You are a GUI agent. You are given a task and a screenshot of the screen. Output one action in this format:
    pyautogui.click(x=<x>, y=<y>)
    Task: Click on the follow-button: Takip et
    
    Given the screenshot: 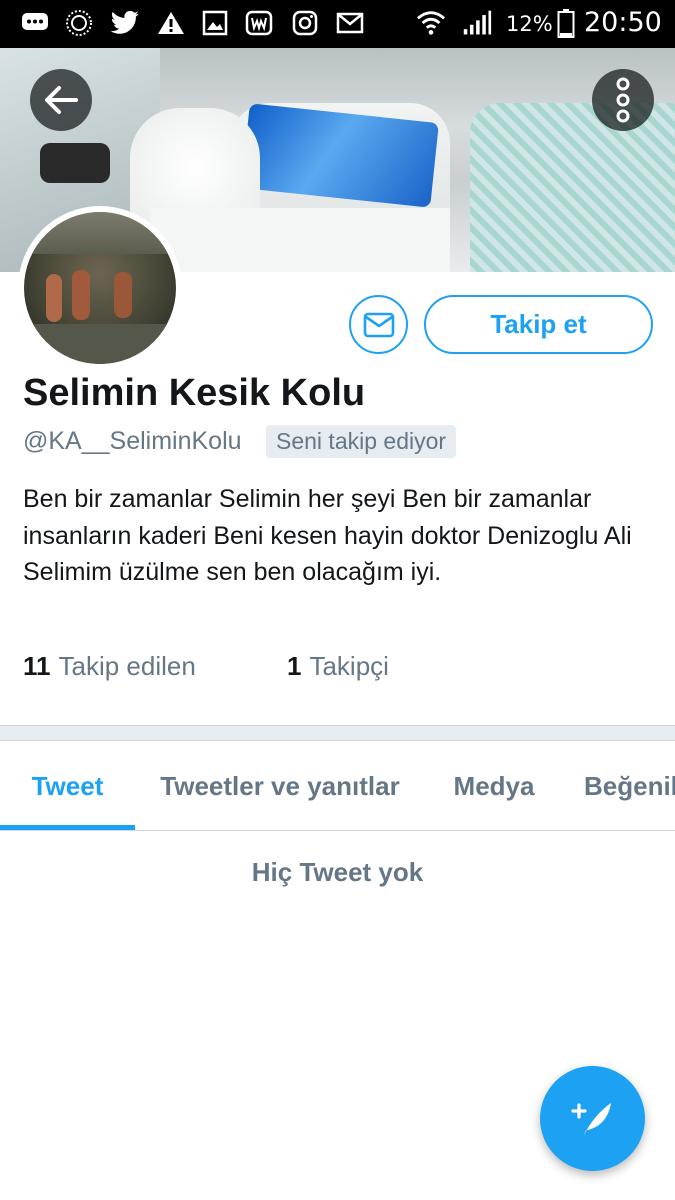 What is the action you would take?
    pyautogui.click(x=538, y=324)
    